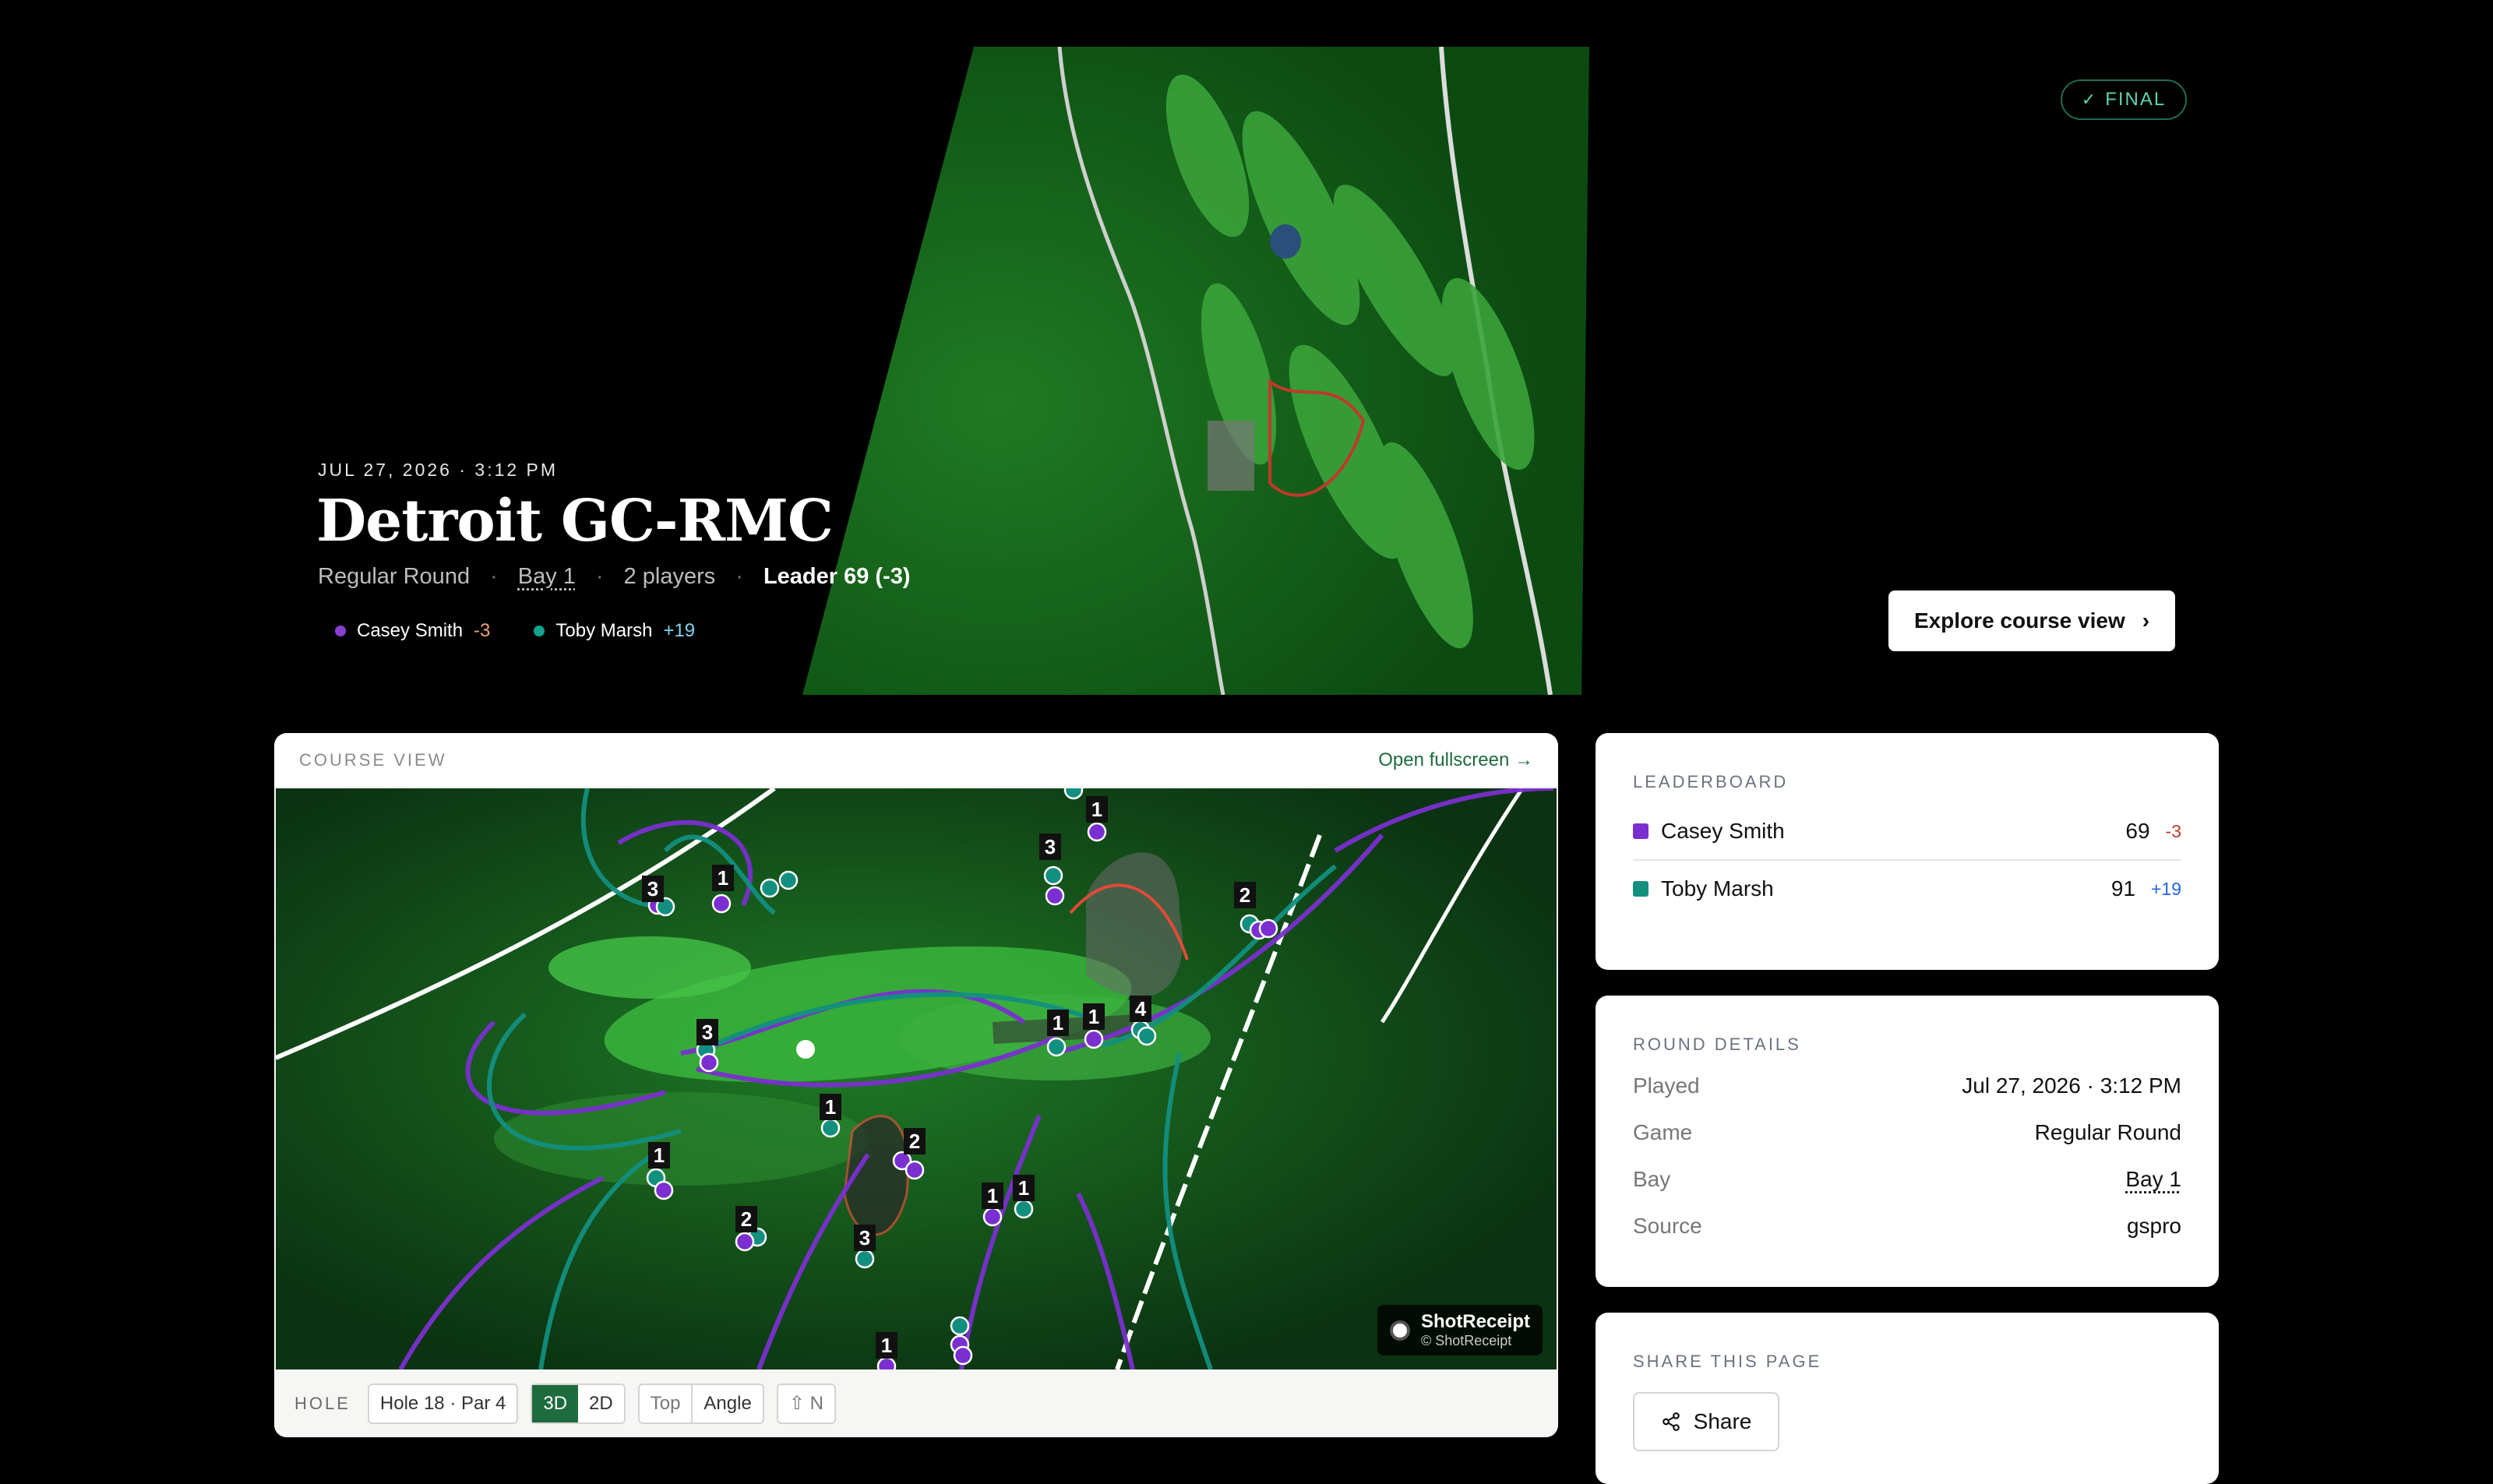 This screenshot has width=2493, height=1484. What do you see at coordinates (1907, 860) in the screenshot?
I see `leaderboard-list: Casey Smith 69 -3 Toby Marsh 91 +19` at bounding box center [1907, 860].